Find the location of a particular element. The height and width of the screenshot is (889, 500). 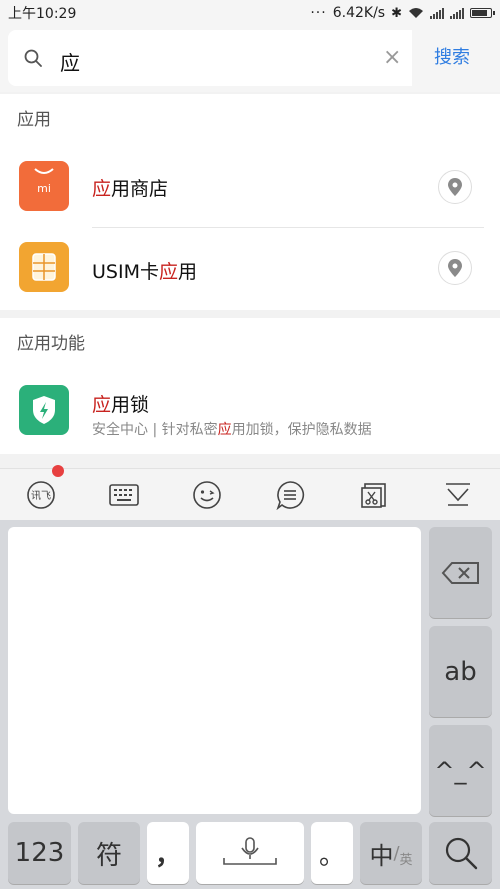

period-key: 。 is located at coordinates (332, 853).